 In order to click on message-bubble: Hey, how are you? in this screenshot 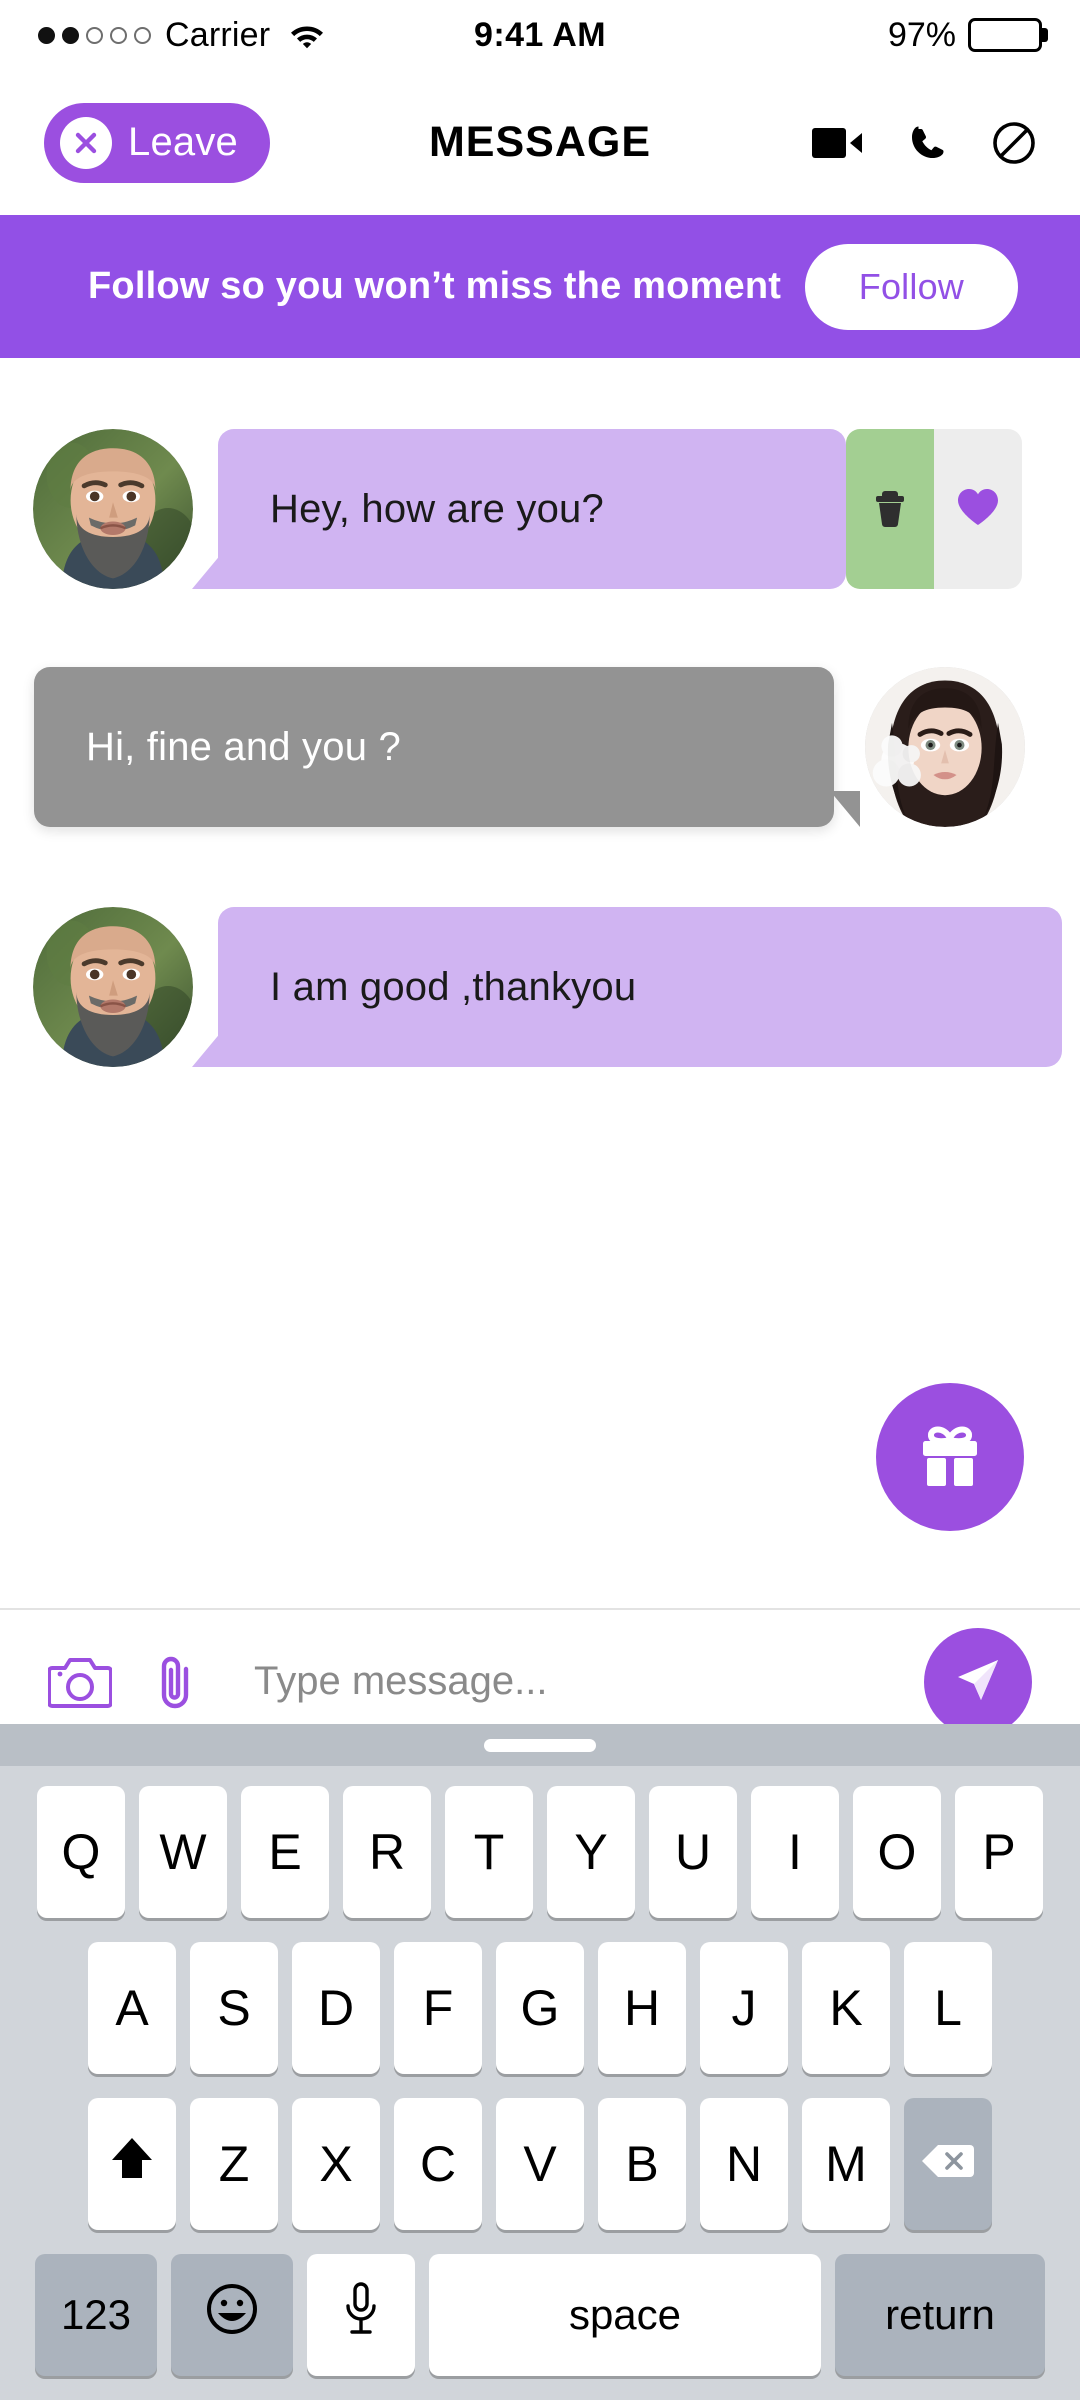, I will do `click(519, 509)`.